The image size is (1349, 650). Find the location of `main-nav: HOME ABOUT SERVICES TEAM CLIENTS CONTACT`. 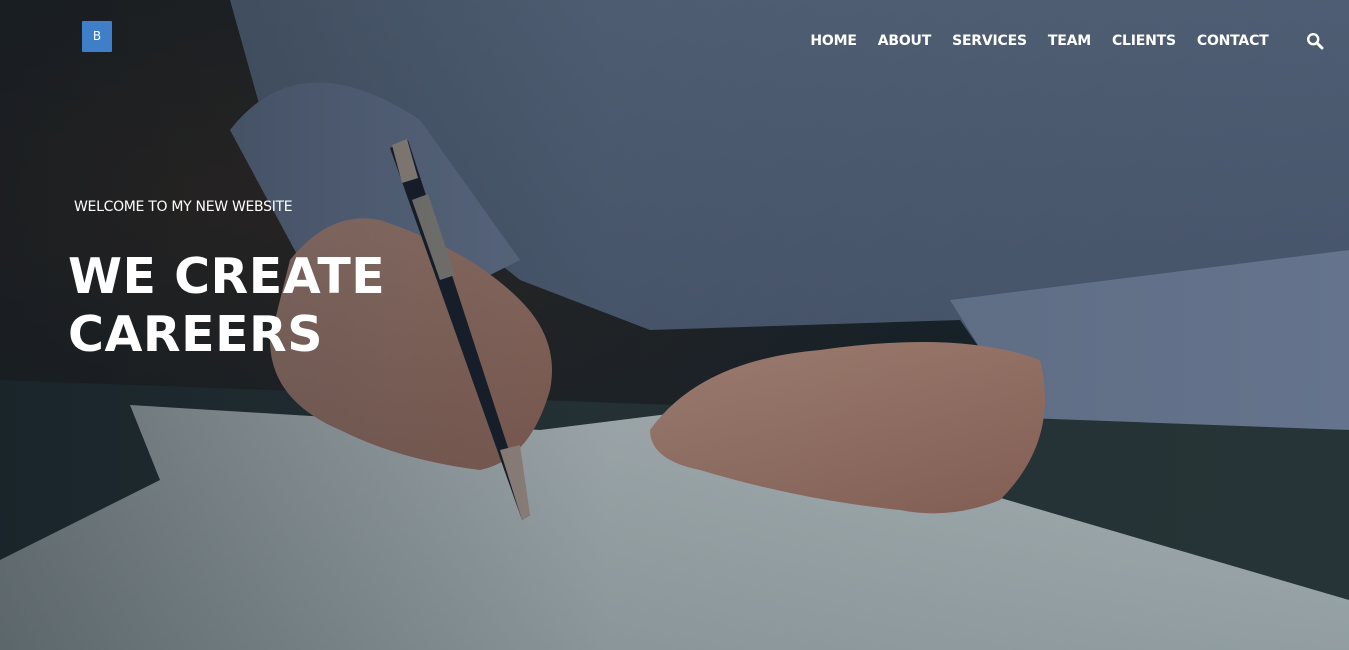

main-nav: HOME ABOUT SERVICES TEAM CLIENTS CONTACT is located at coordinates (1039, 41).